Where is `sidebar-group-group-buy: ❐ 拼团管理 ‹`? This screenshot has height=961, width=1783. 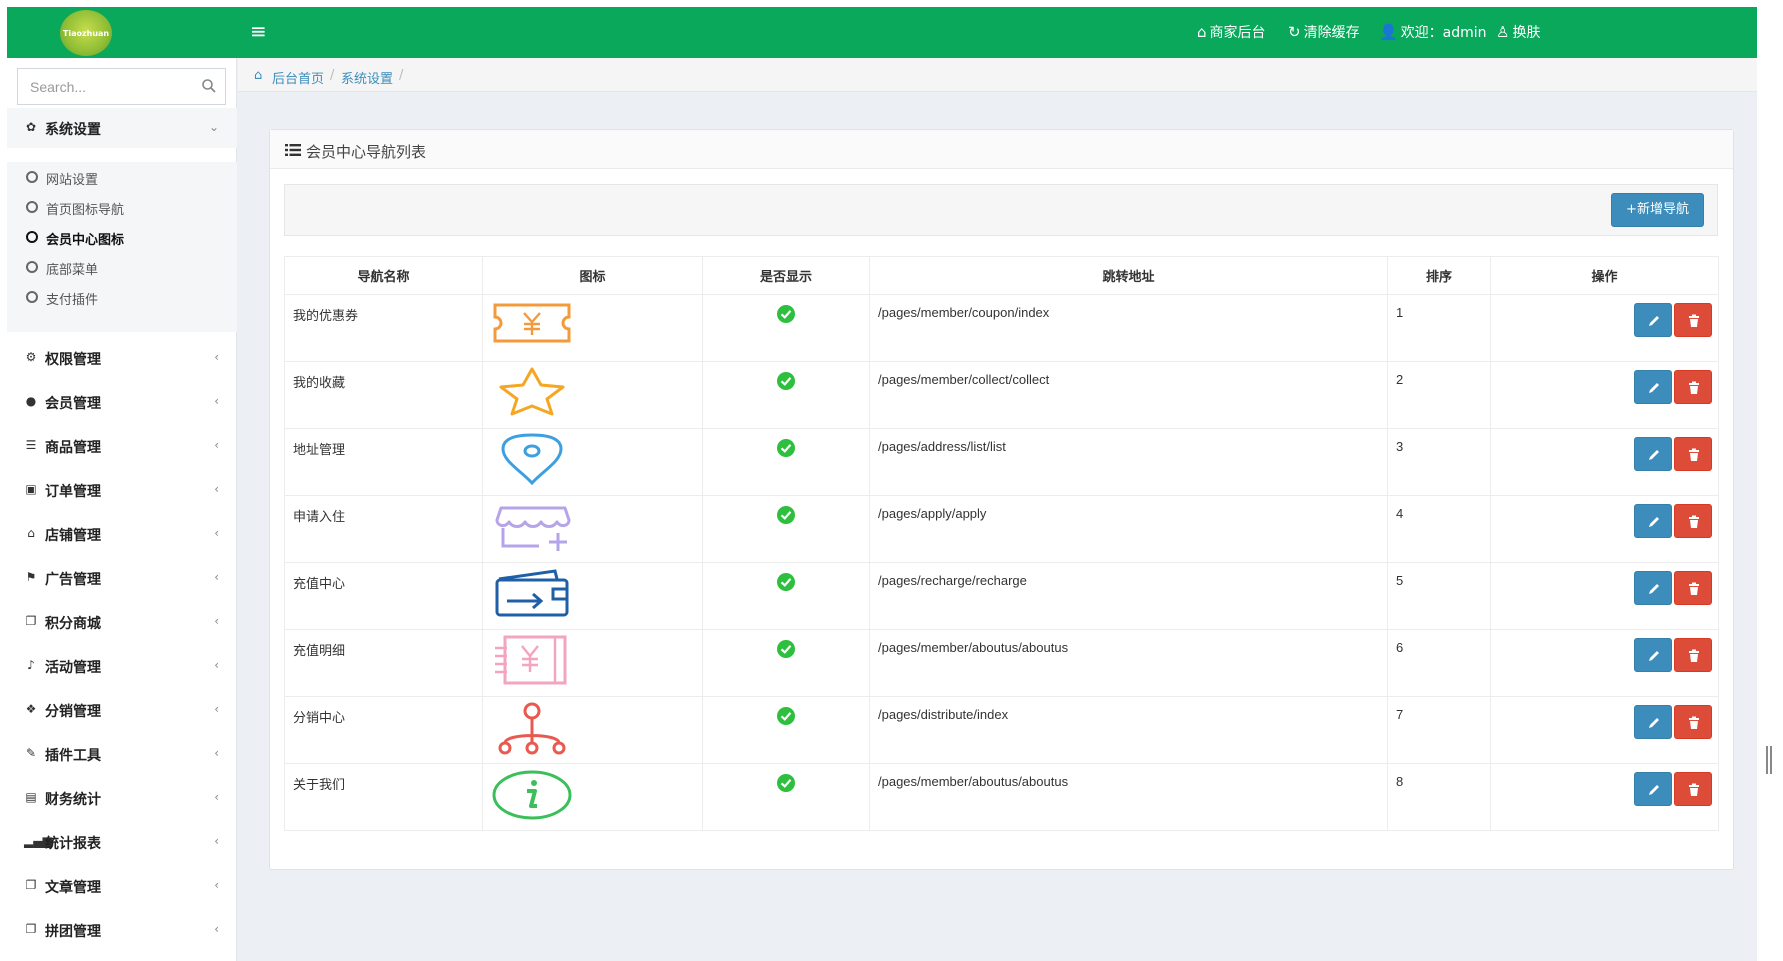 sidebar-group-group-buy: ❐ 拼团管理 ‹ is located at coordinates (122, 930).